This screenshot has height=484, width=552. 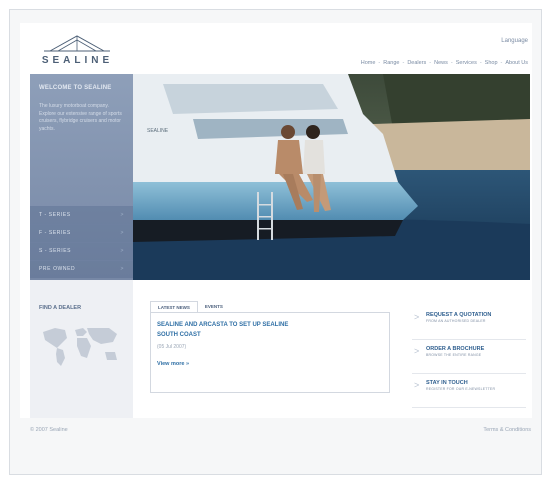 I want to click on sealine-logo: SEALINE, so click(x=77, y=51).